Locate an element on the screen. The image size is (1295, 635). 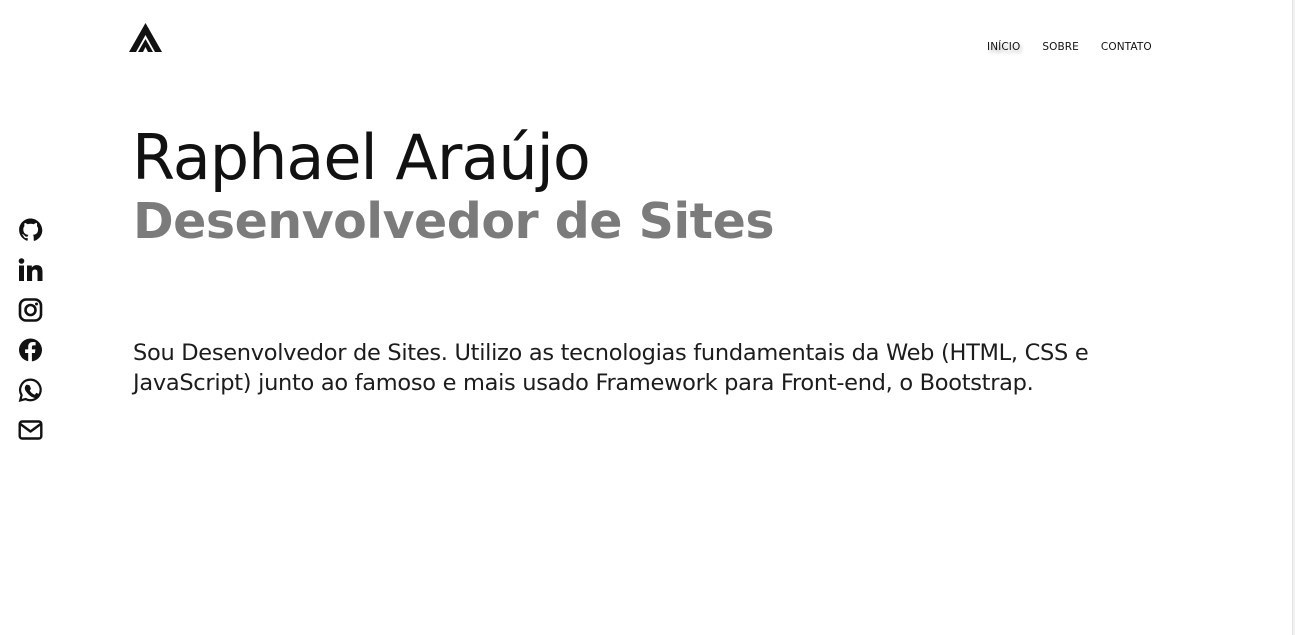
instagram-icon is located at coordinates (30, 310).